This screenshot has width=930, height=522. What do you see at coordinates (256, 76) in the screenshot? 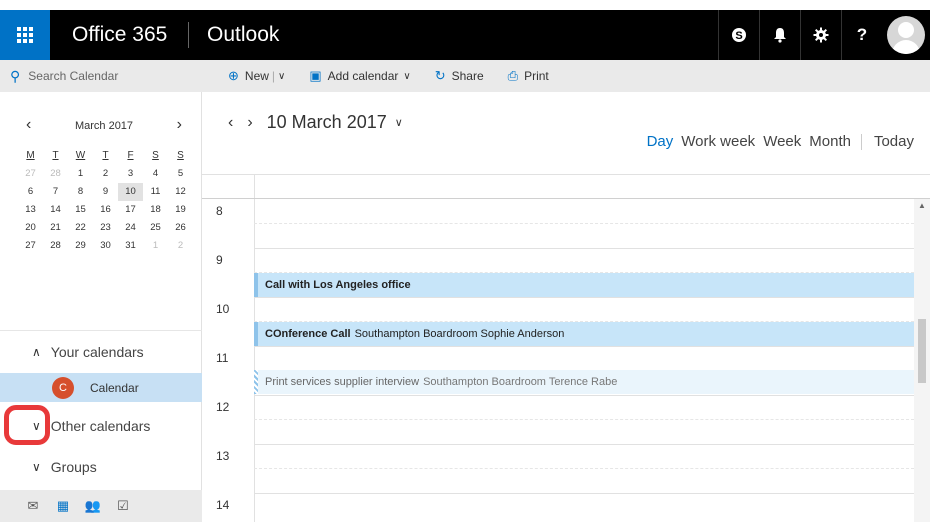
I see `new-button: ⊕ New | ∨` at bounding box center [256, 76].